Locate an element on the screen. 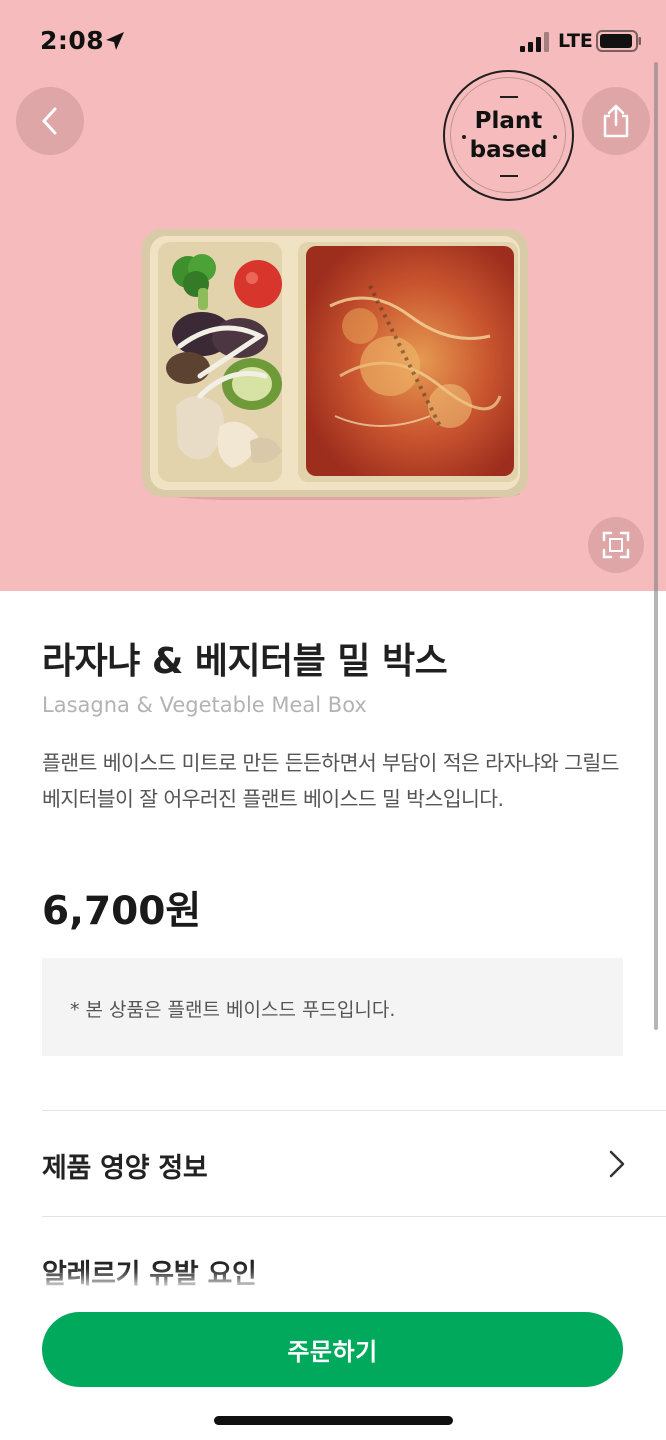  scrollbar is located at coordinates (656, 546).